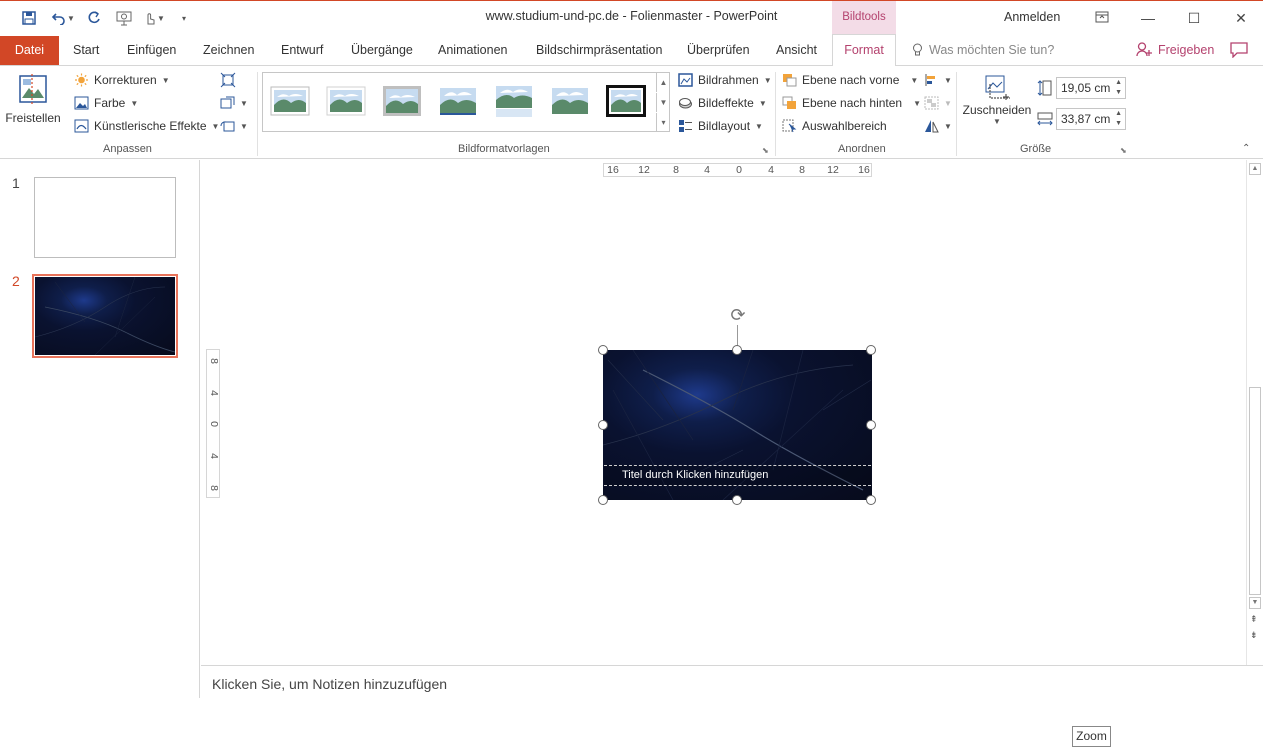 The height and width of the screenshot is (747, 1263). I want to click on reset-picture-button: ▼, so click(234, 126).